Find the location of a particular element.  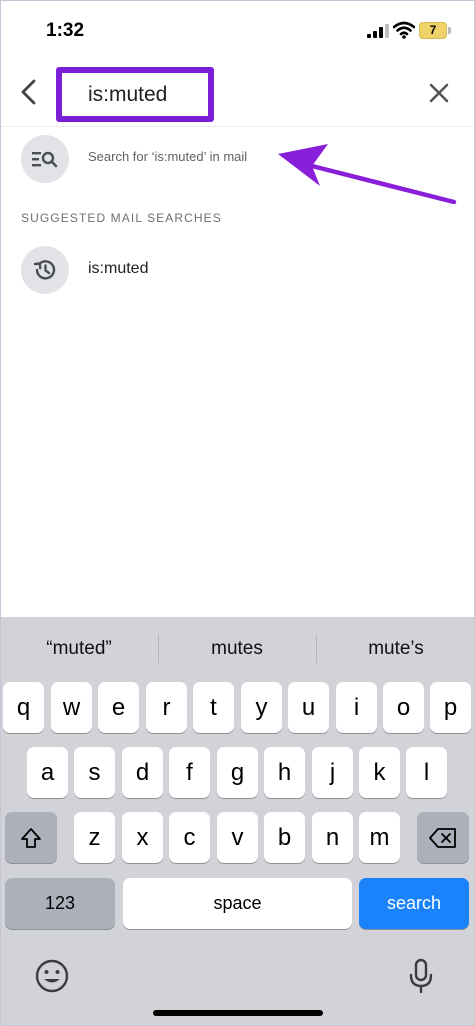

numbers-key: 123 is located at coordinates (60, 903).